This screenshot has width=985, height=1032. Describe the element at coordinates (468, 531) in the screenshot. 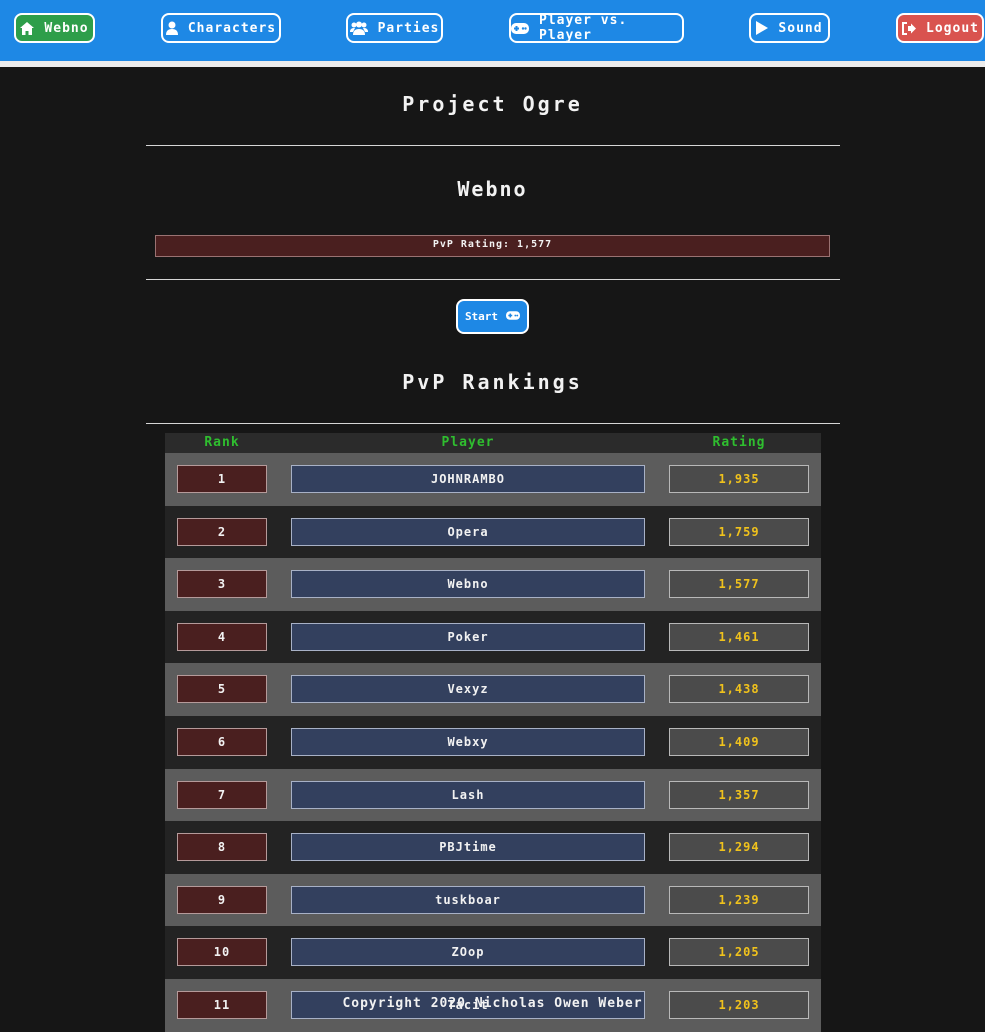

I see `player-cell: Opera` at that location.